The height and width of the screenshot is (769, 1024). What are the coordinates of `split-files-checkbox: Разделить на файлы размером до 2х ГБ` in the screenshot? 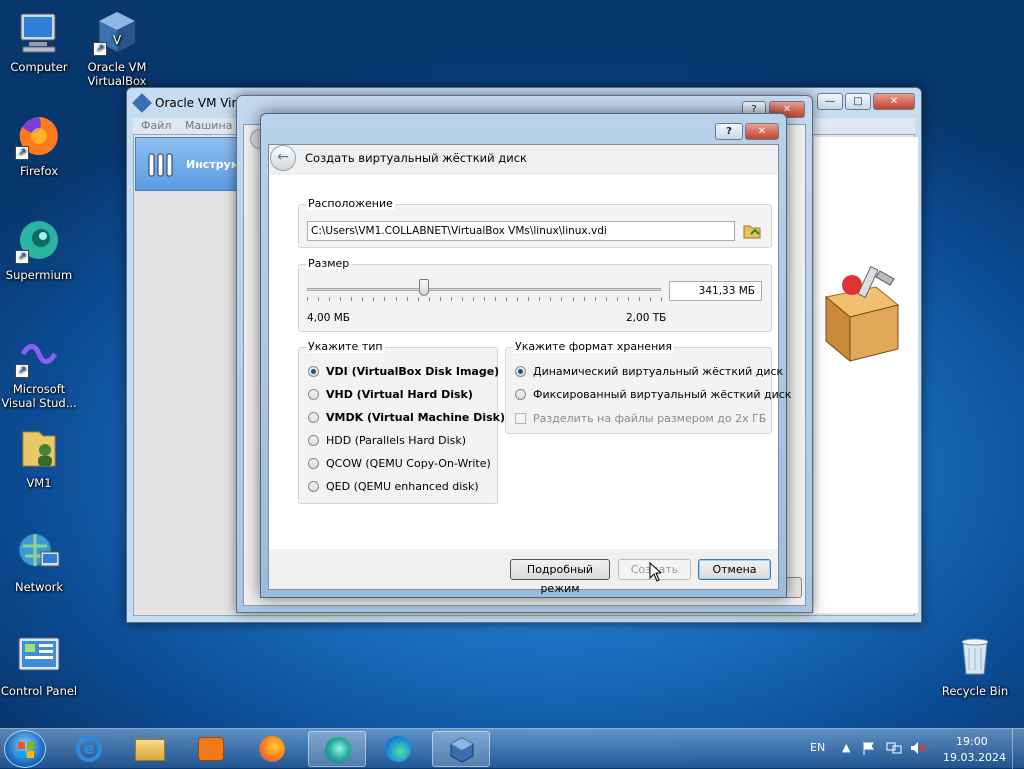 It's located at (640, 418).